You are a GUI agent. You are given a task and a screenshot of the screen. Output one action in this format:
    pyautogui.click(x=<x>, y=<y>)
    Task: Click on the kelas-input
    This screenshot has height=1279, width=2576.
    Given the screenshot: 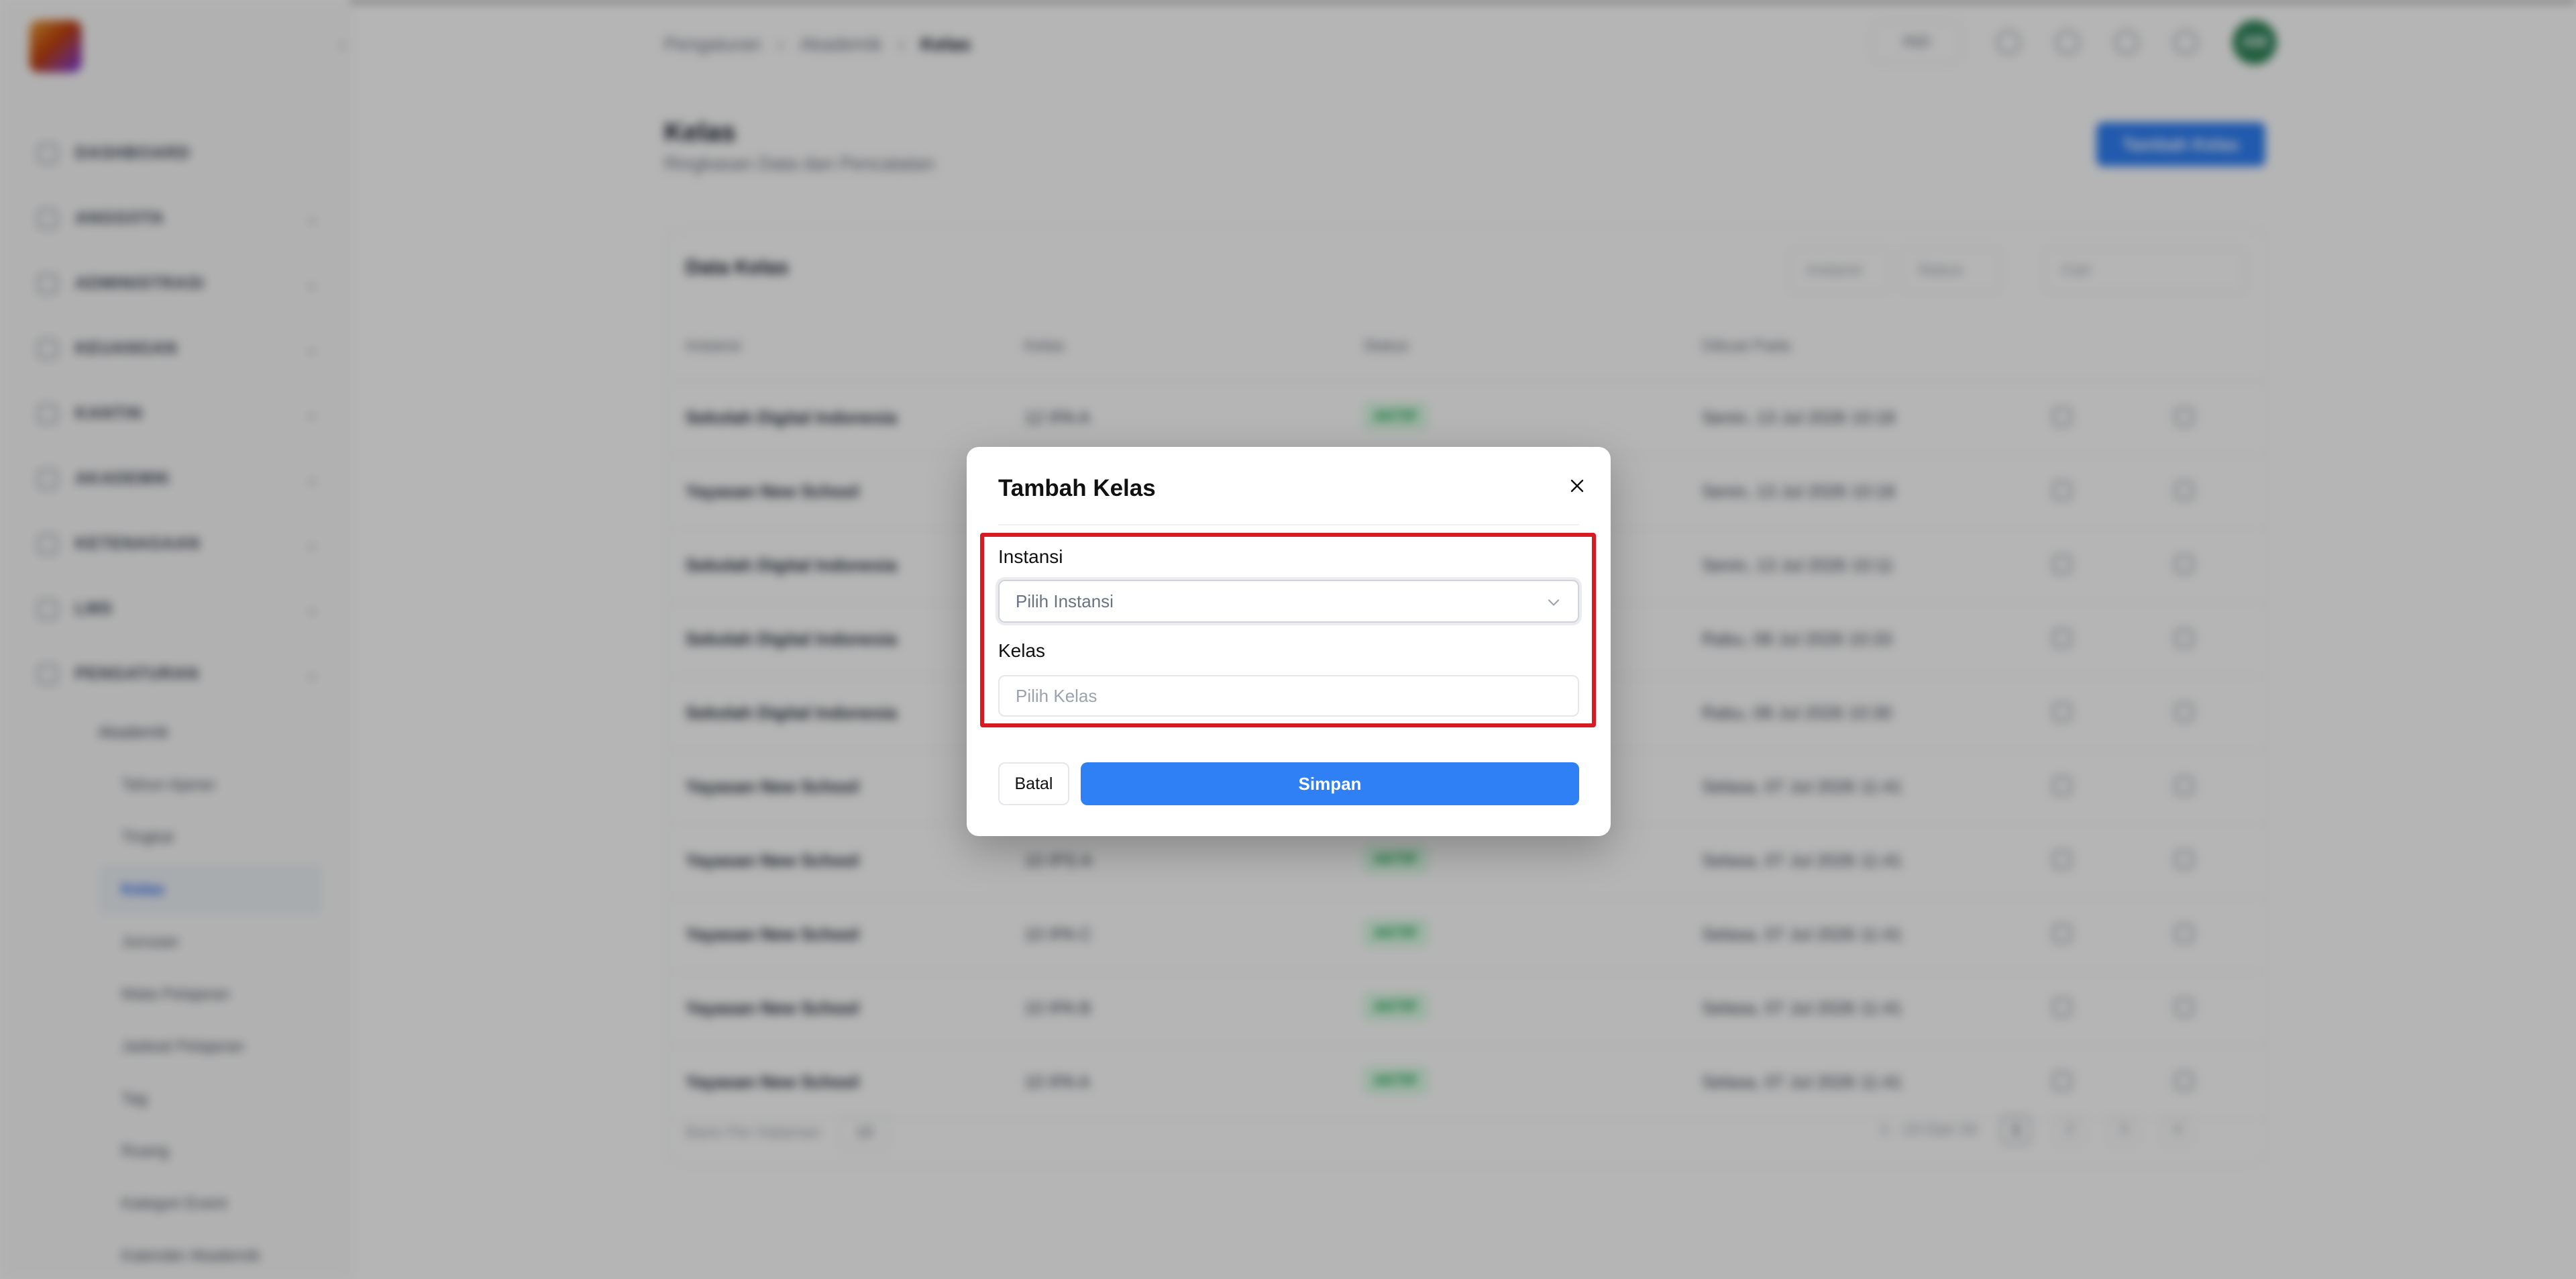 What is the action you would take?
    pyautogui.click(x=1288, y=696)
    